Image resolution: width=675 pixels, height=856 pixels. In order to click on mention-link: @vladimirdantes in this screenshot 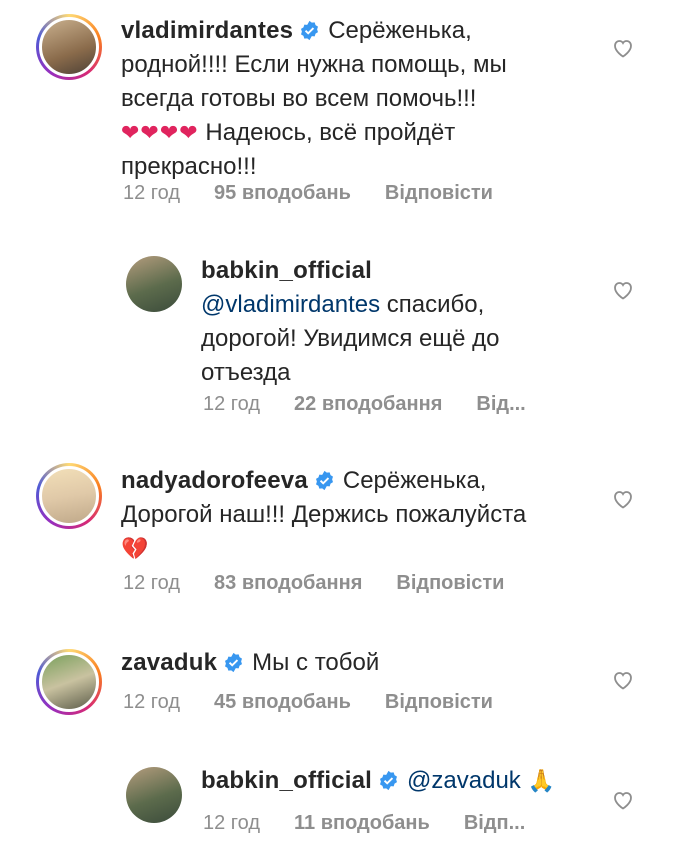, I will do `click(290, 304)`.